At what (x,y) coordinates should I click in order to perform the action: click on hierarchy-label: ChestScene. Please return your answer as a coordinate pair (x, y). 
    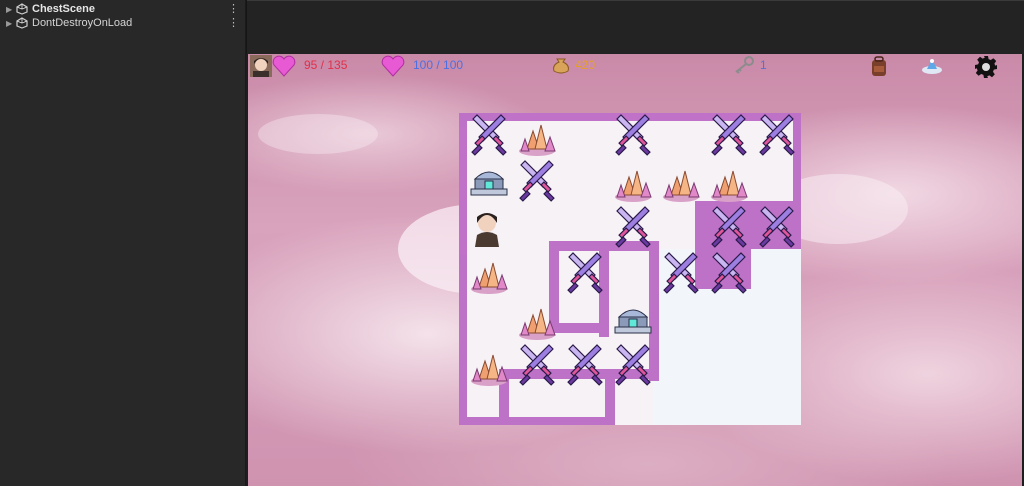
    Looking at the image, I should click on (63, 9).